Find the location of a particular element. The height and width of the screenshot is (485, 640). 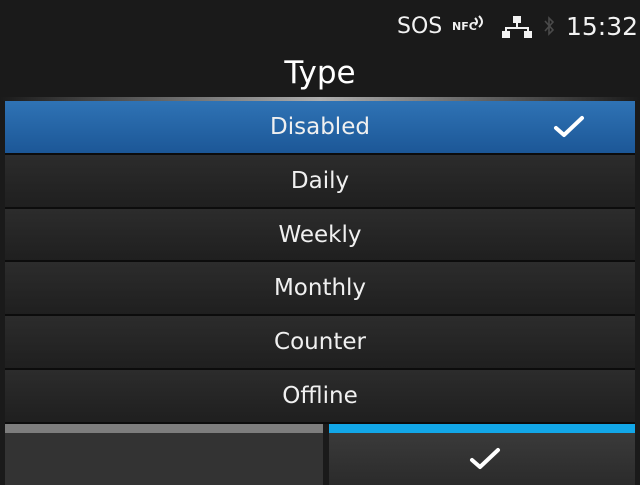

option-label: Counter is located at coordinates (320, 342).